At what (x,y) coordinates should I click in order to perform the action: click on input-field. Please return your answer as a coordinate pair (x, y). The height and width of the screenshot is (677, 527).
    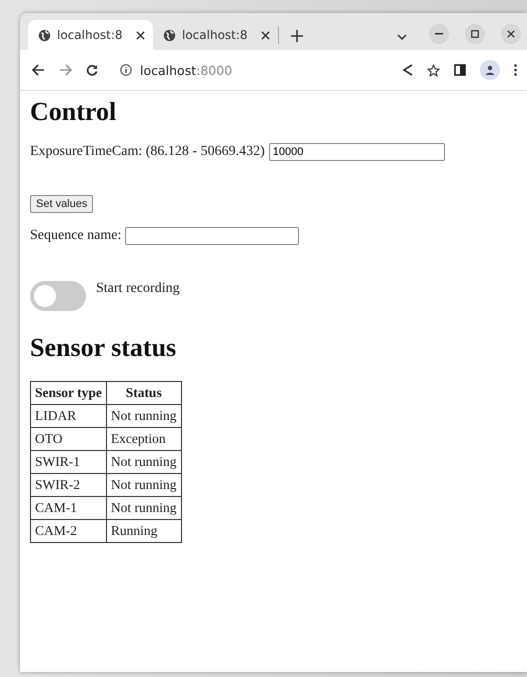
    Looking at the image, I should click on (212, 236).